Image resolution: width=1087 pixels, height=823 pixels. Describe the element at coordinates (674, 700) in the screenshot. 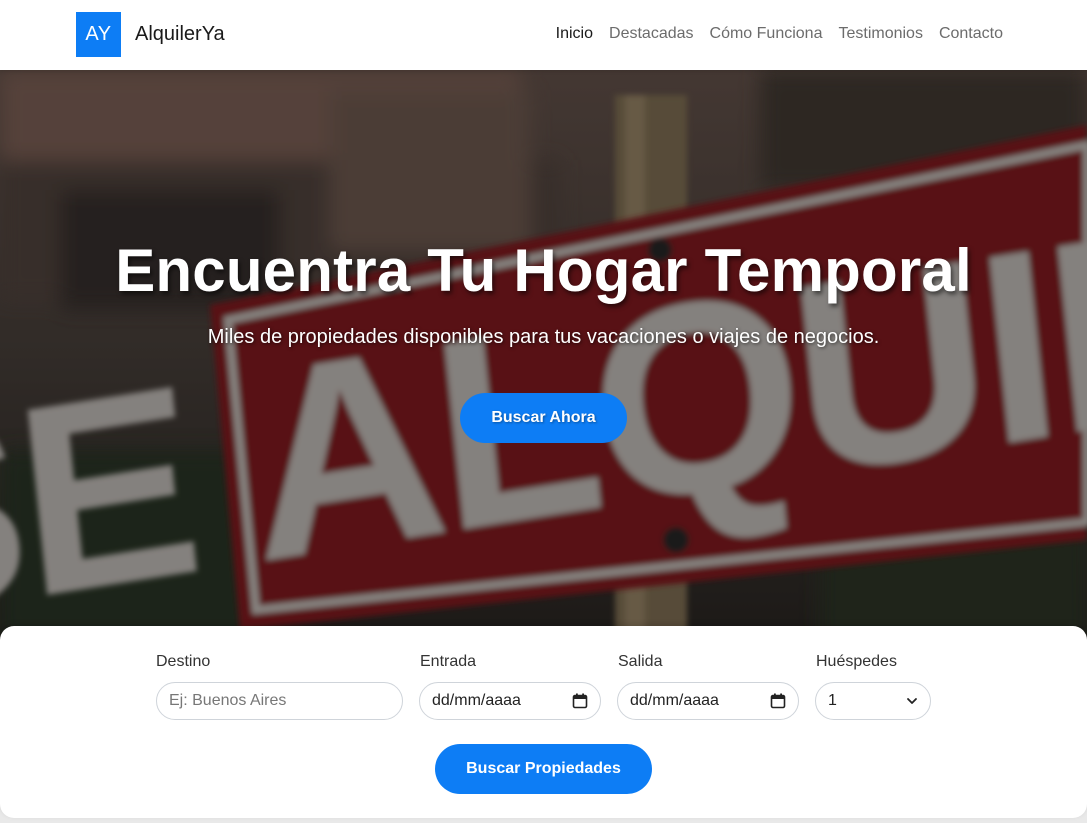

I see `checkout-date-value: dd/mm/aaaa` at that location.